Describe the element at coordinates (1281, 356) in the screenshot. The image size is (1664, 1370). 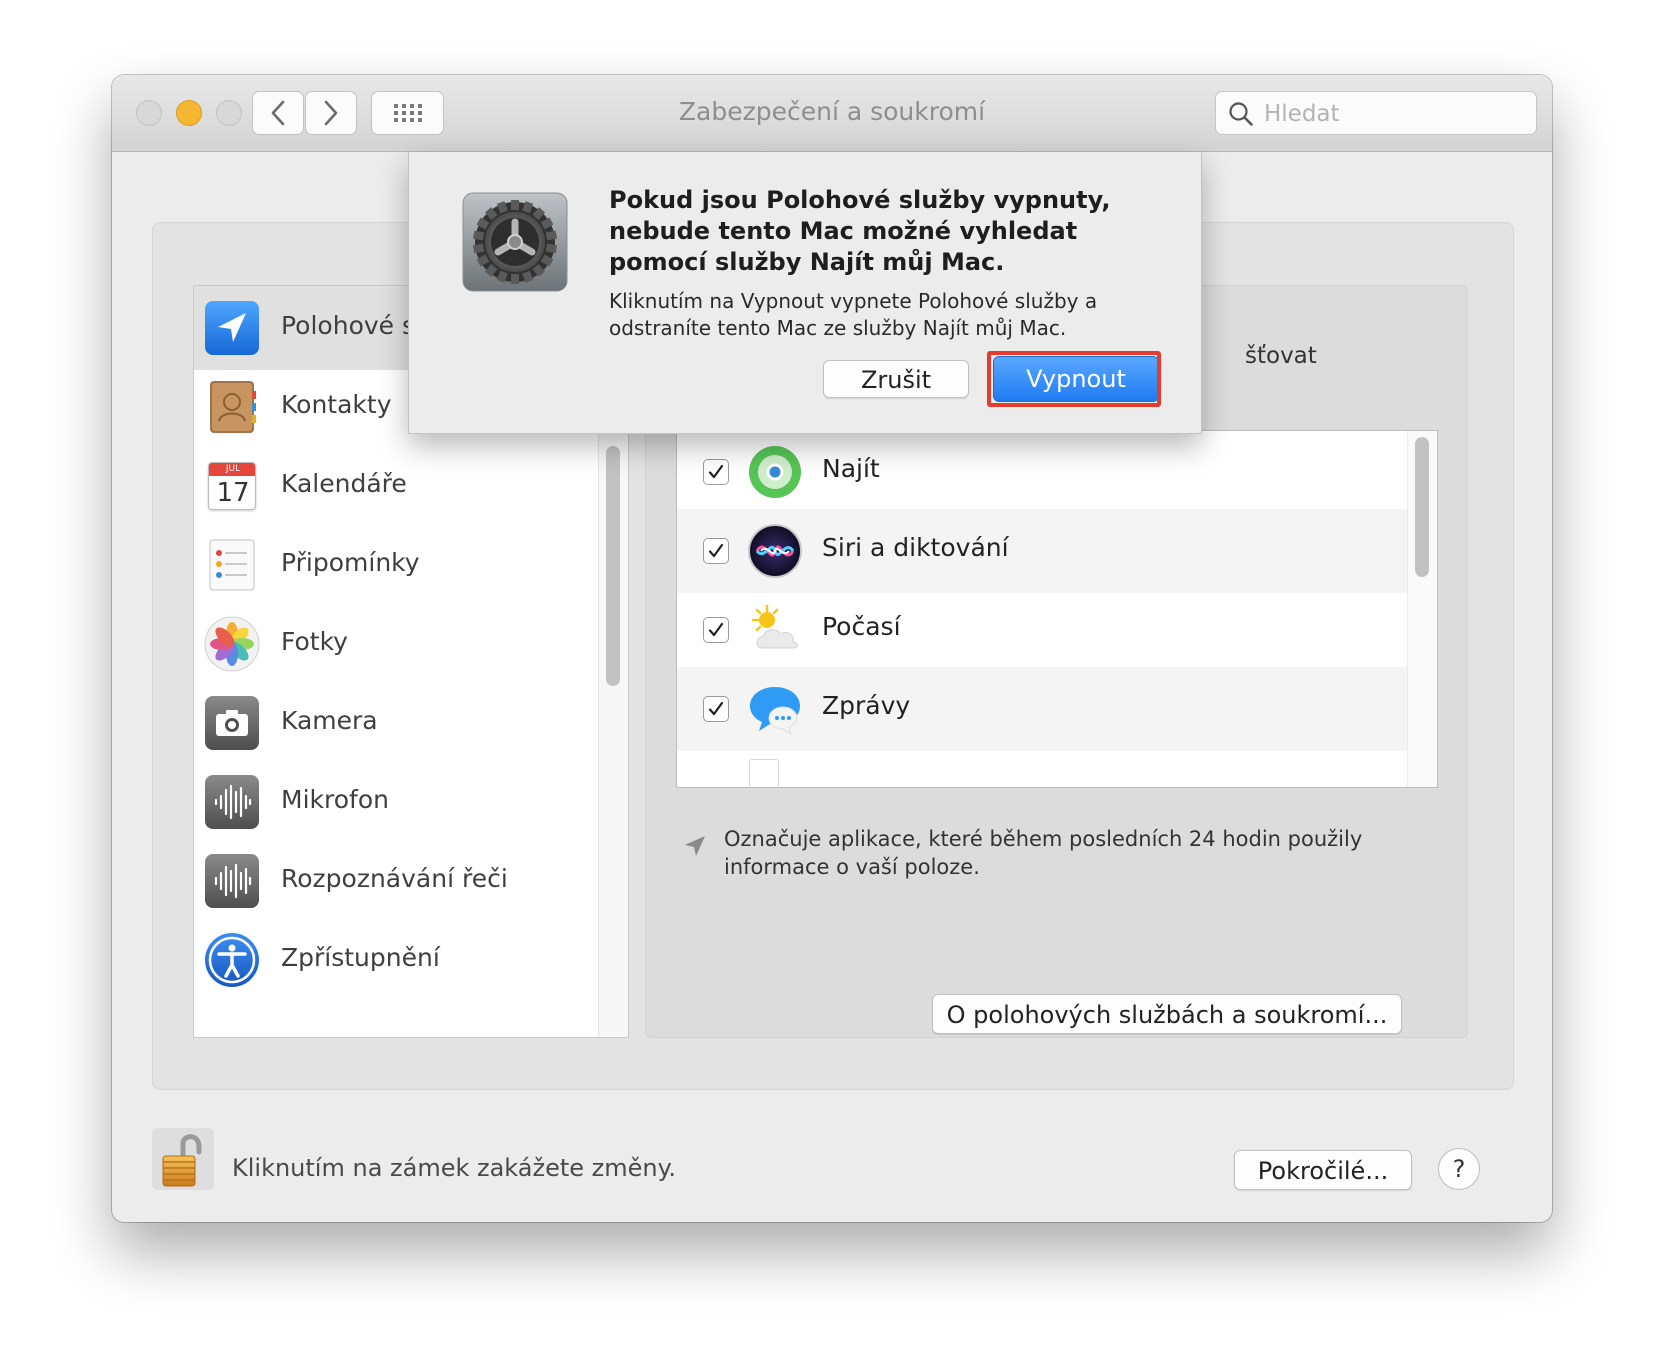
I see `enable-location-label: šťovat` at that location.